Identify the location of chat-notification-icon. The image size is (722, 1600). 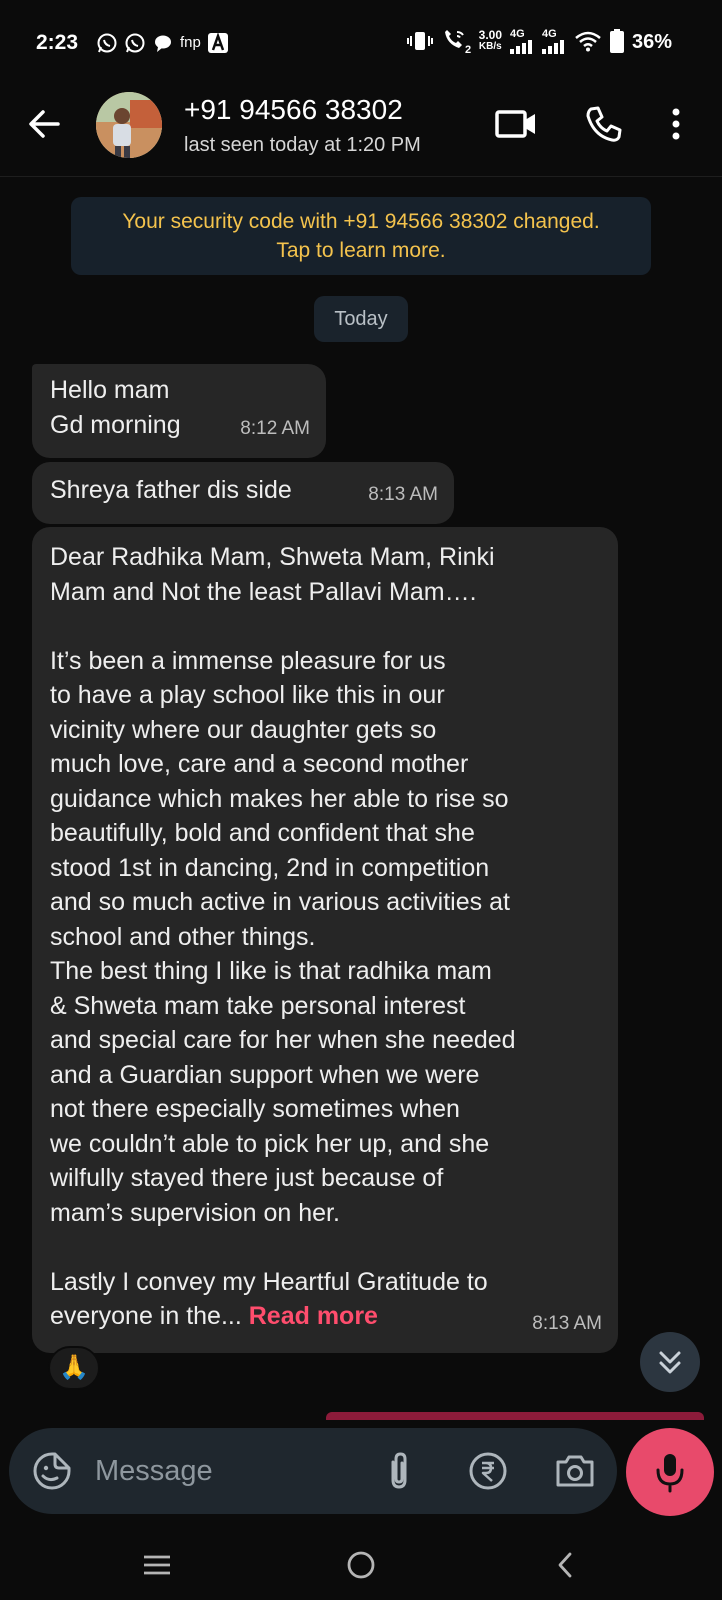
(163, 43).